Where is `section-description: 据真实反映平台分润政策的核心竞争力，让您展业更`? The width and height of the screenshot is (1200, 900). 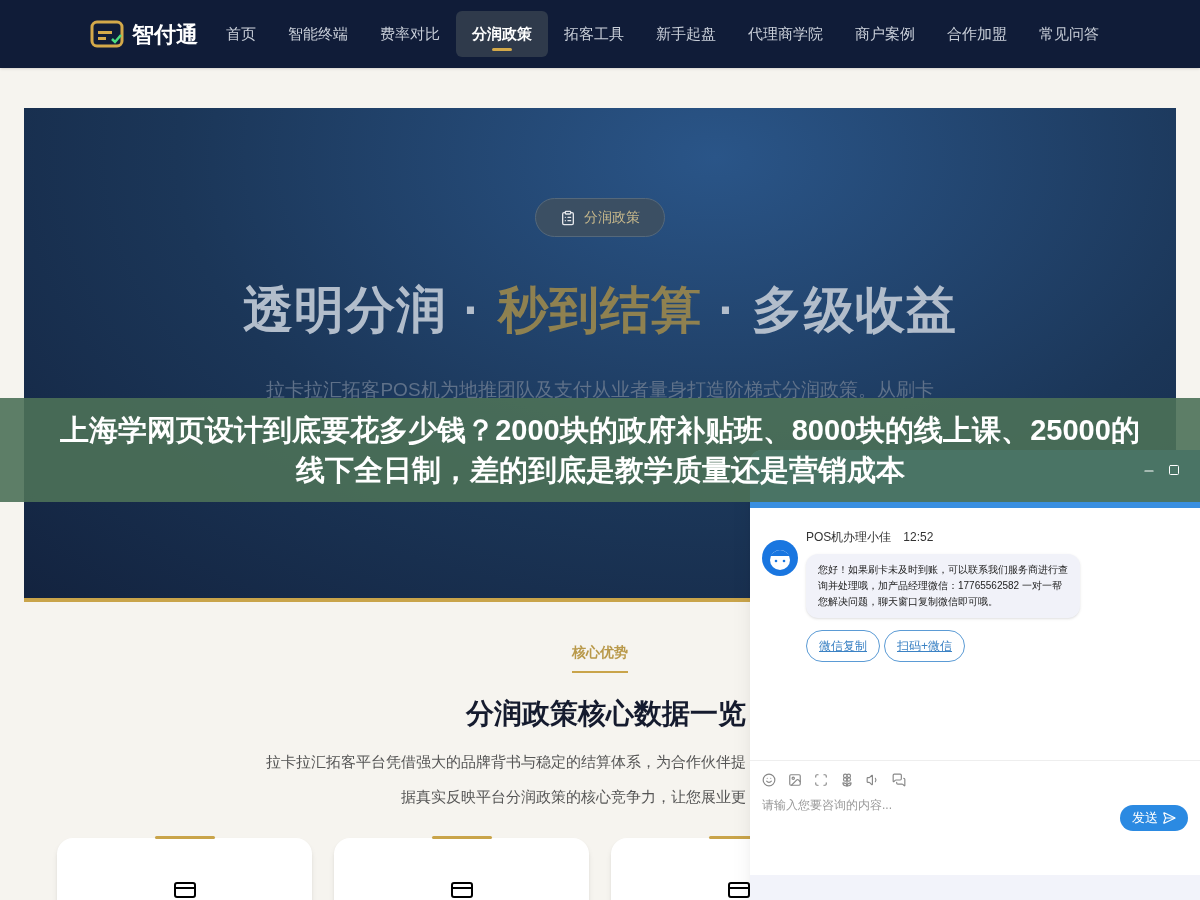 section-description: 据真实反映平台分润政策的核心竞争力，让您展业更 is located at coordinates (573, 796).